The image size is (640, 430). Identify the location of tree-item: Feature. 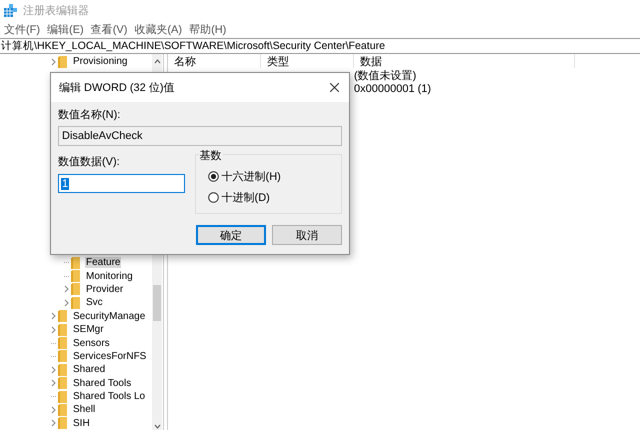
(103, 262).